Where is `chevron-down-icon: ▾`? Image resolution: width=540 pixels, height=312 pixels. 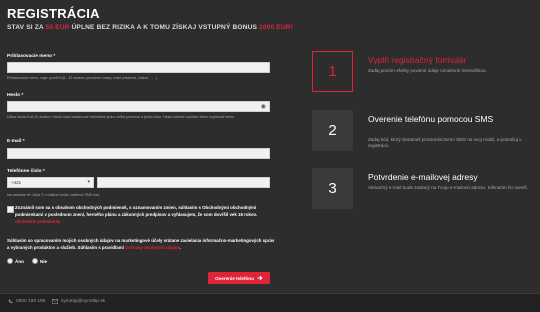 chevron-down-icon: ▾ is located at coordinates (88, 182).